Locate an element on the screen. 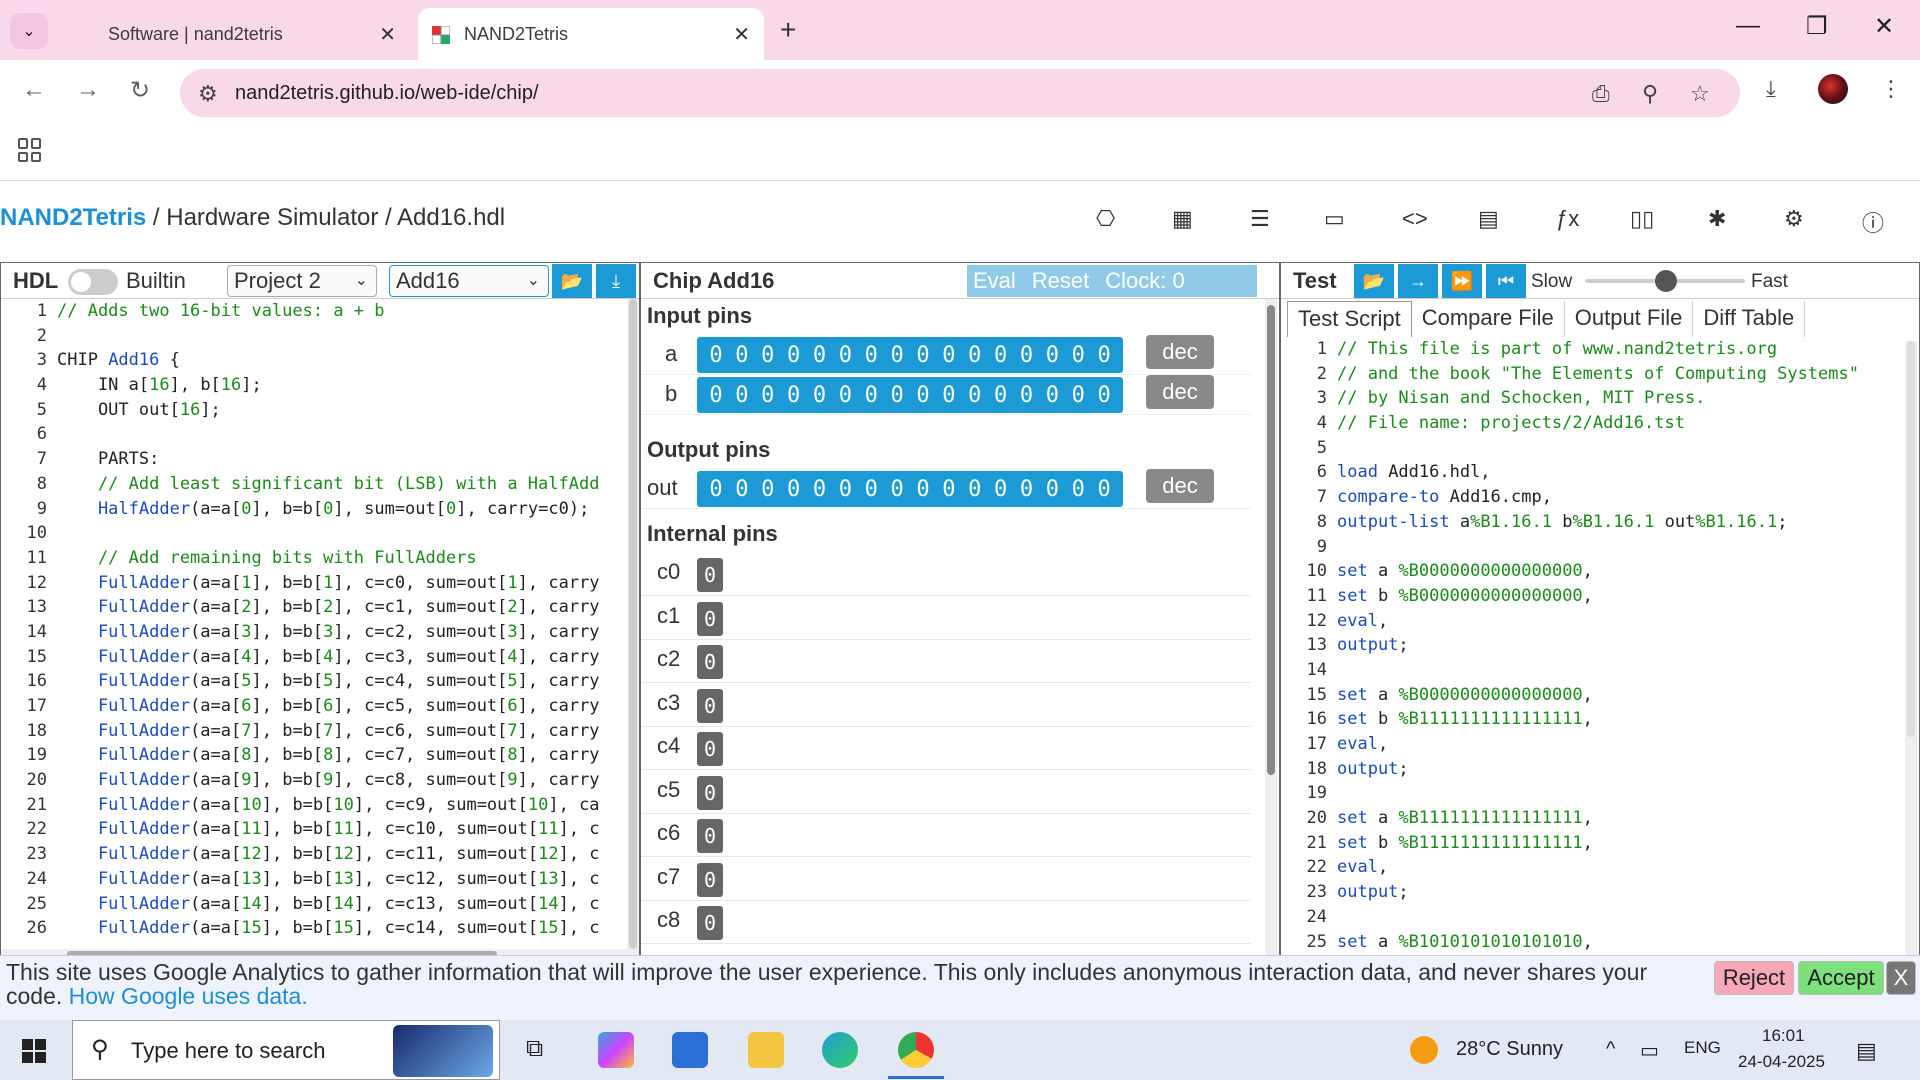 The width and height of the screenshot is (1920, 1080). code-line: 5 is located at coordinates (1591, 448).